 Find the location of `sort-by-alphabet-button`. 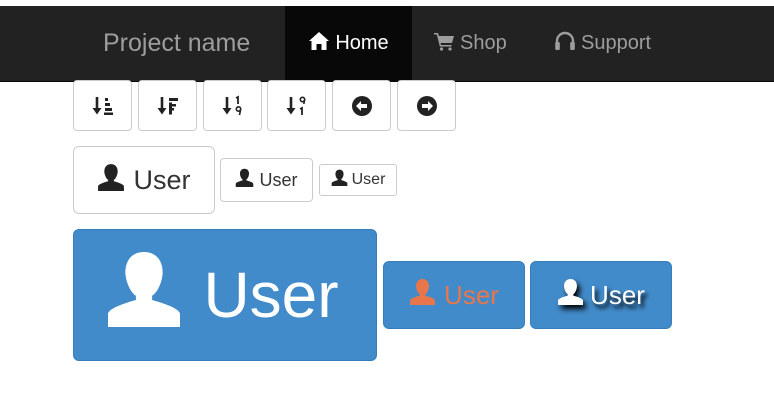

sort-by-alphabet-button is located at coordinates (167, 105).